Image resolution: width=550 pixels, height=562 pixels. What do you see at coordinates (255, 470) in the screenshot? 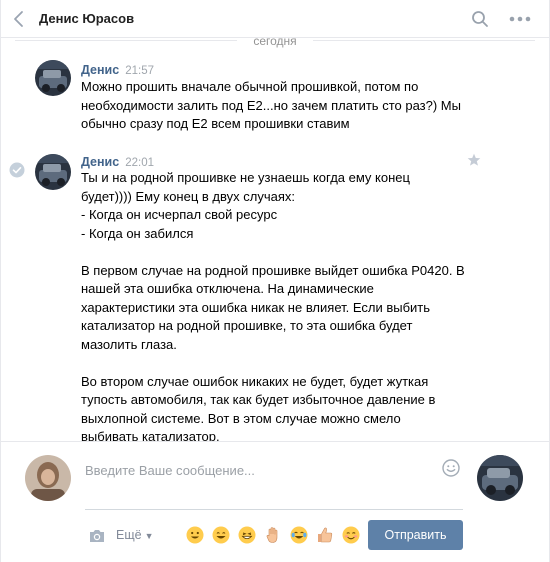
I see `message-input` at bounding box center [255, 470].